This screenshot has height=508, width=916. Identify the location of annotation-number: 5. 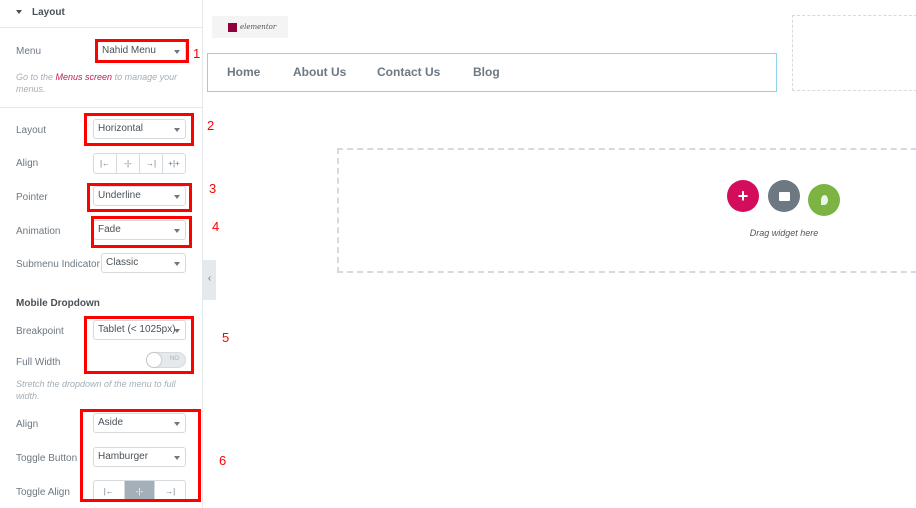
(226, 337).